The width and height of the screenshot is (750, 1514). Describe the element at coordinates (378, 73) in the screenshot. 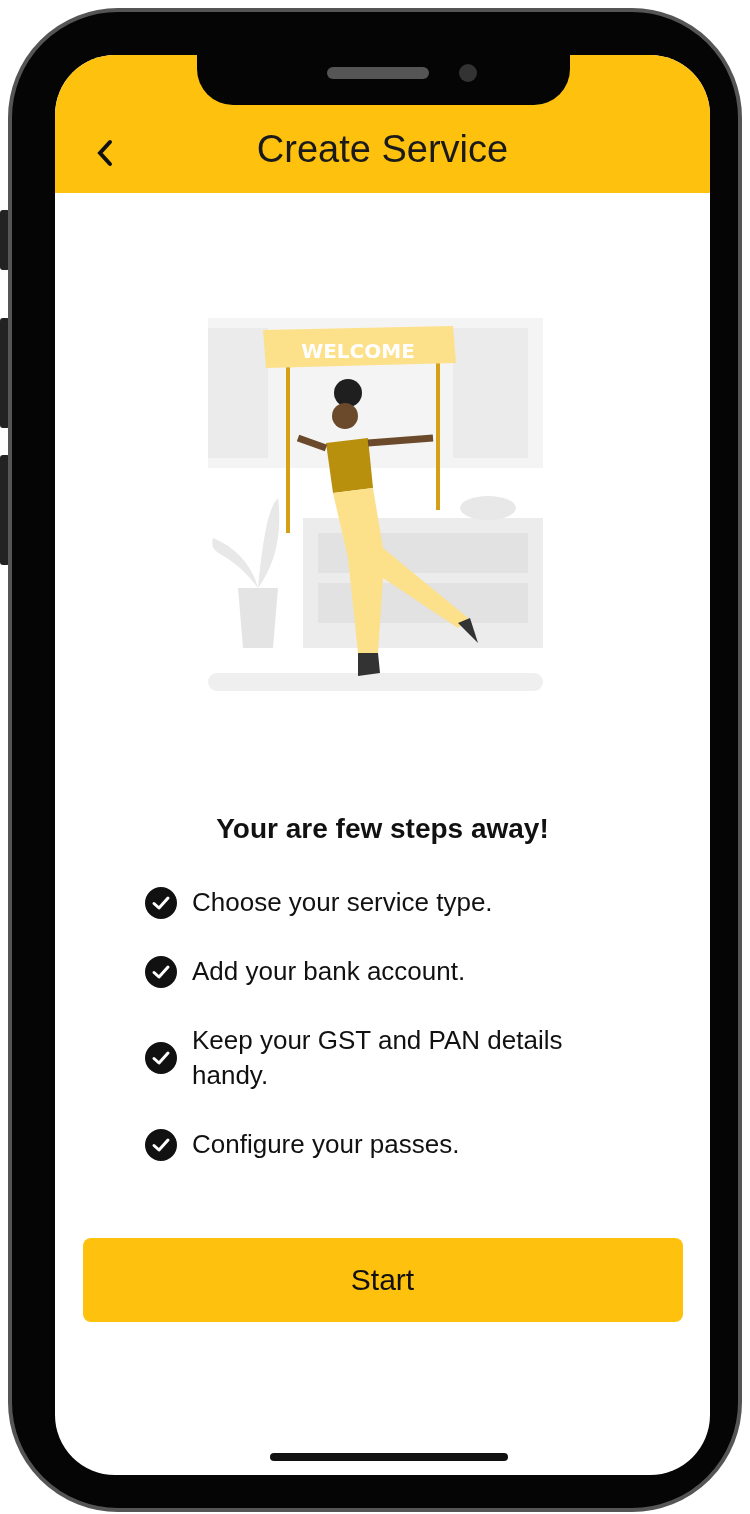

I see `speaker-icon` at that location.